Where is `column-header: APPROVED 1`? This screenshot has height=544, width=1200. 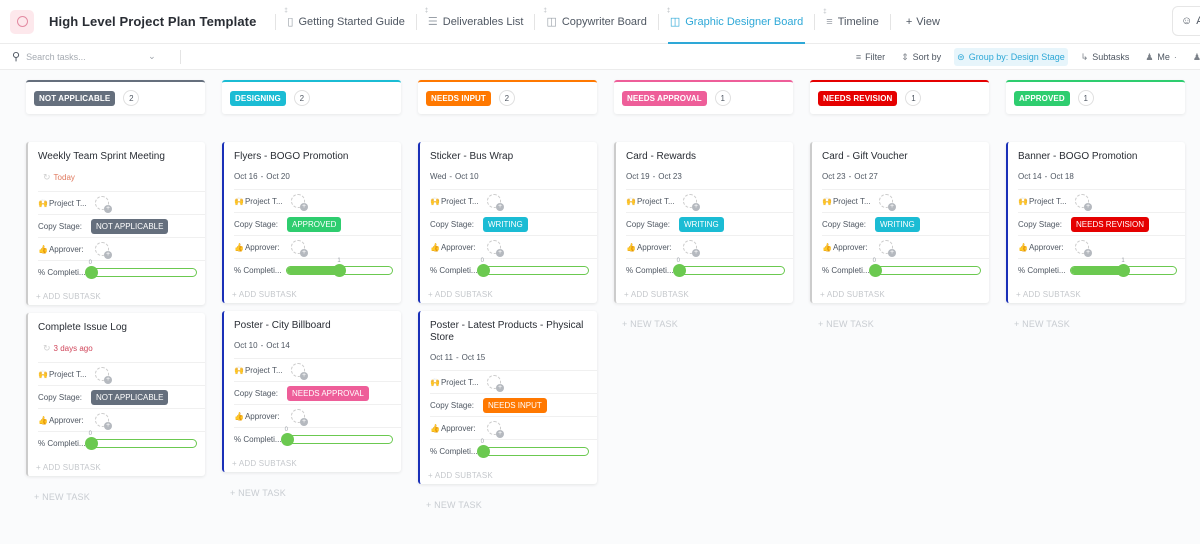
column-header: APPROVED 1 is located at coordinates (1095, 97).